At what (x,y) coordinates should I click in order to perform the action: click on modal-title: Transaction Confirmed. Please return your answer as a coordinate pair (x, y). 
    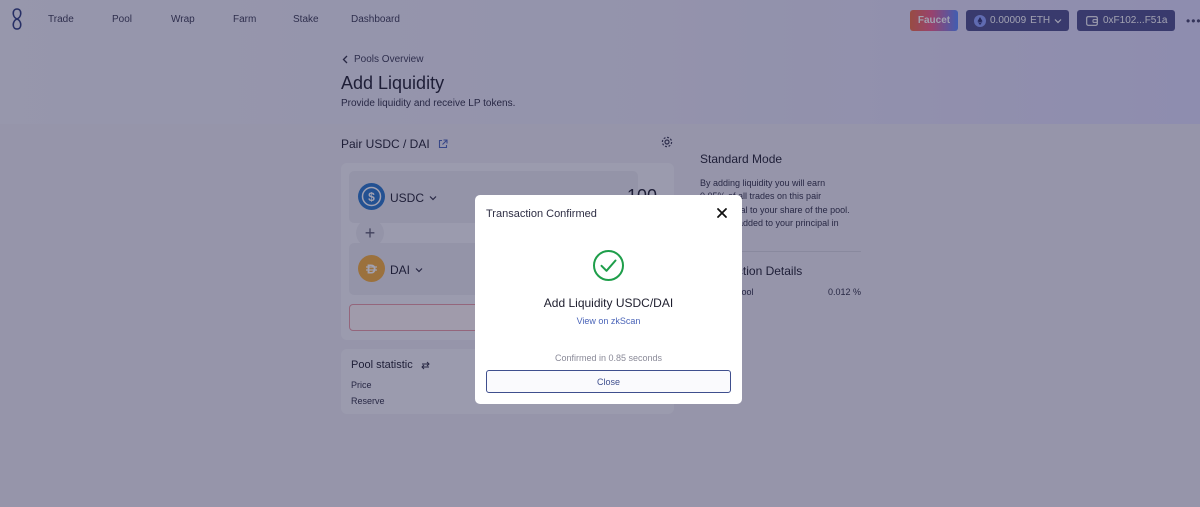
    Looking at the image, I should click on (541, 214).